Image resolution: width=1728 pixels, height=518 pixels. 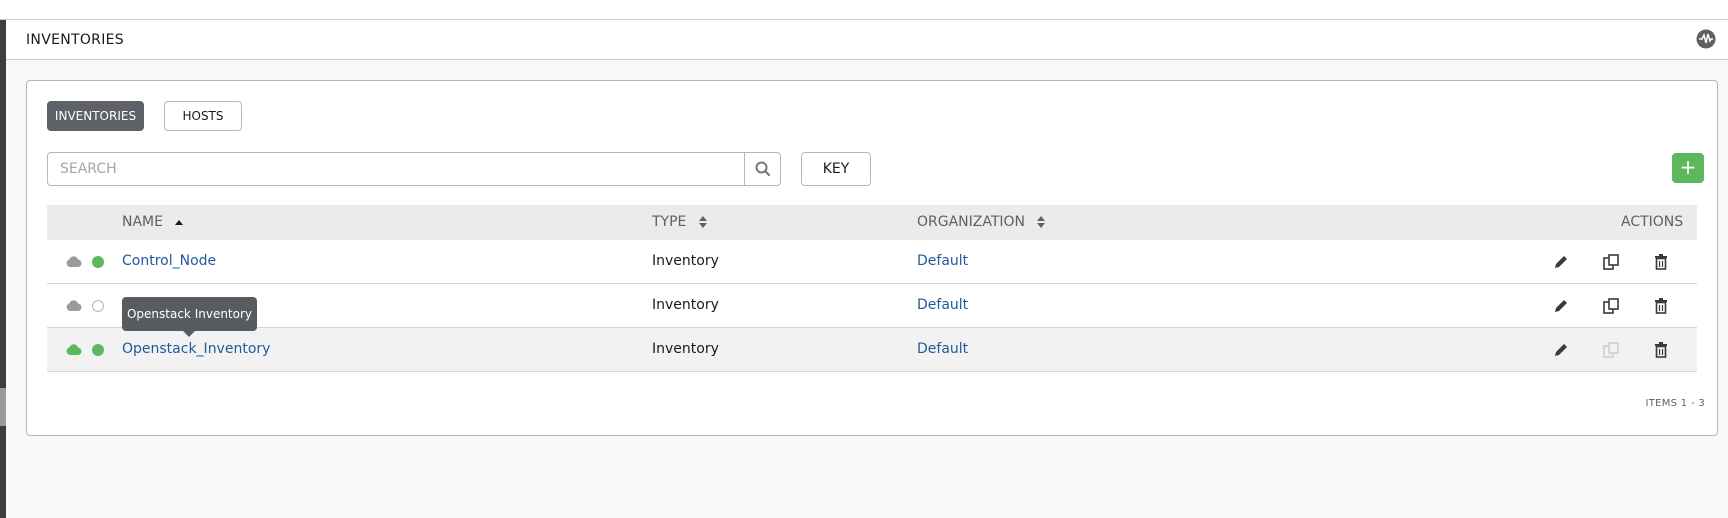 I want to click on table-row: Inventory Default, so click(x=872, y=306).